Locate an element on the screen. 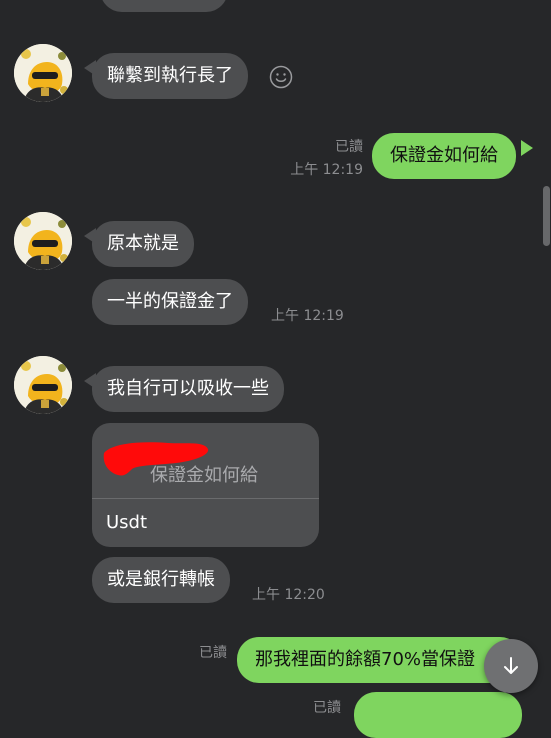 The image size is (551, 738). message-bubble: 那我裡面的餘額70%當保證 is located at coordinates (379, 660).